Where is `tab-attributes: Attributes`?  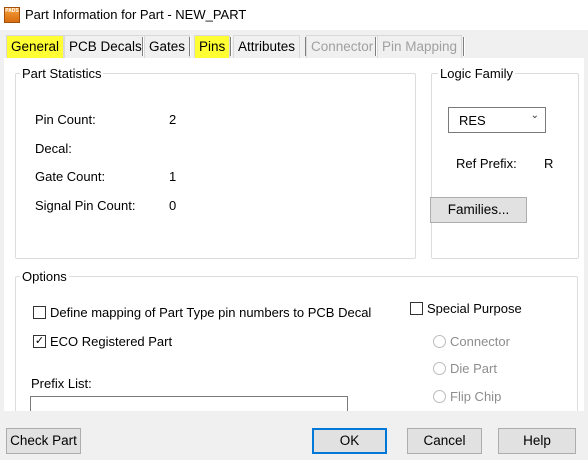 tab-attributes: Attributes is located at coordinates (267, 46).